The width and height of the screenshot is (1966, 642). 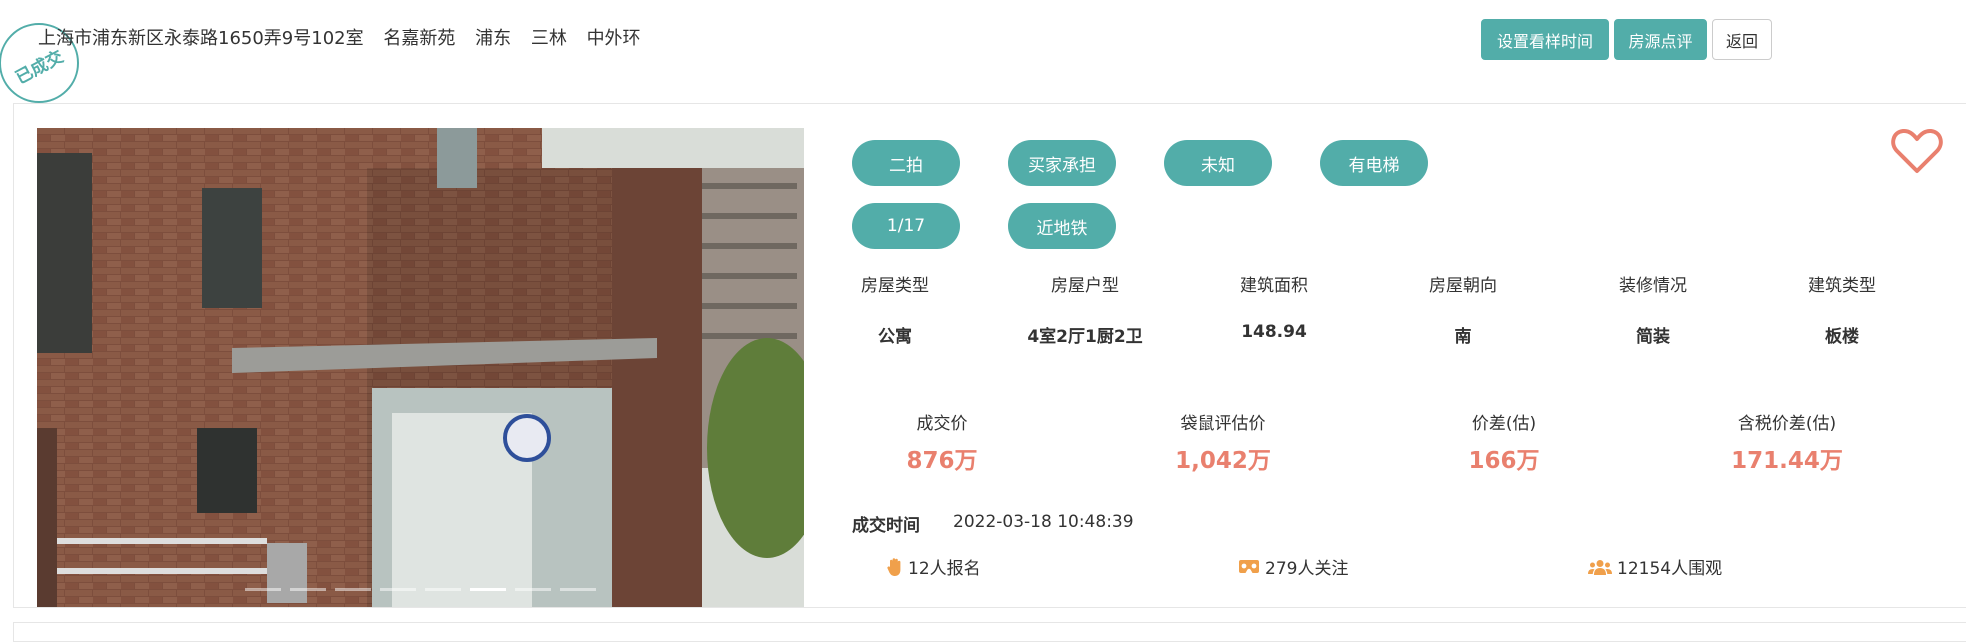 I want to click on price-value-diff: 166万, so click(x=1504, y=461).